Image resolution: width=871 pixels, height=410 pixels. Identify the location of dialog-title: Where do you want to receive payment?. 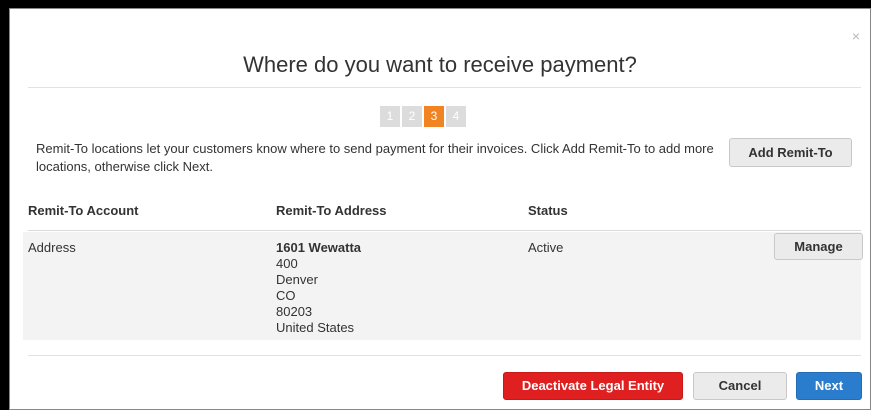
(440, 64).